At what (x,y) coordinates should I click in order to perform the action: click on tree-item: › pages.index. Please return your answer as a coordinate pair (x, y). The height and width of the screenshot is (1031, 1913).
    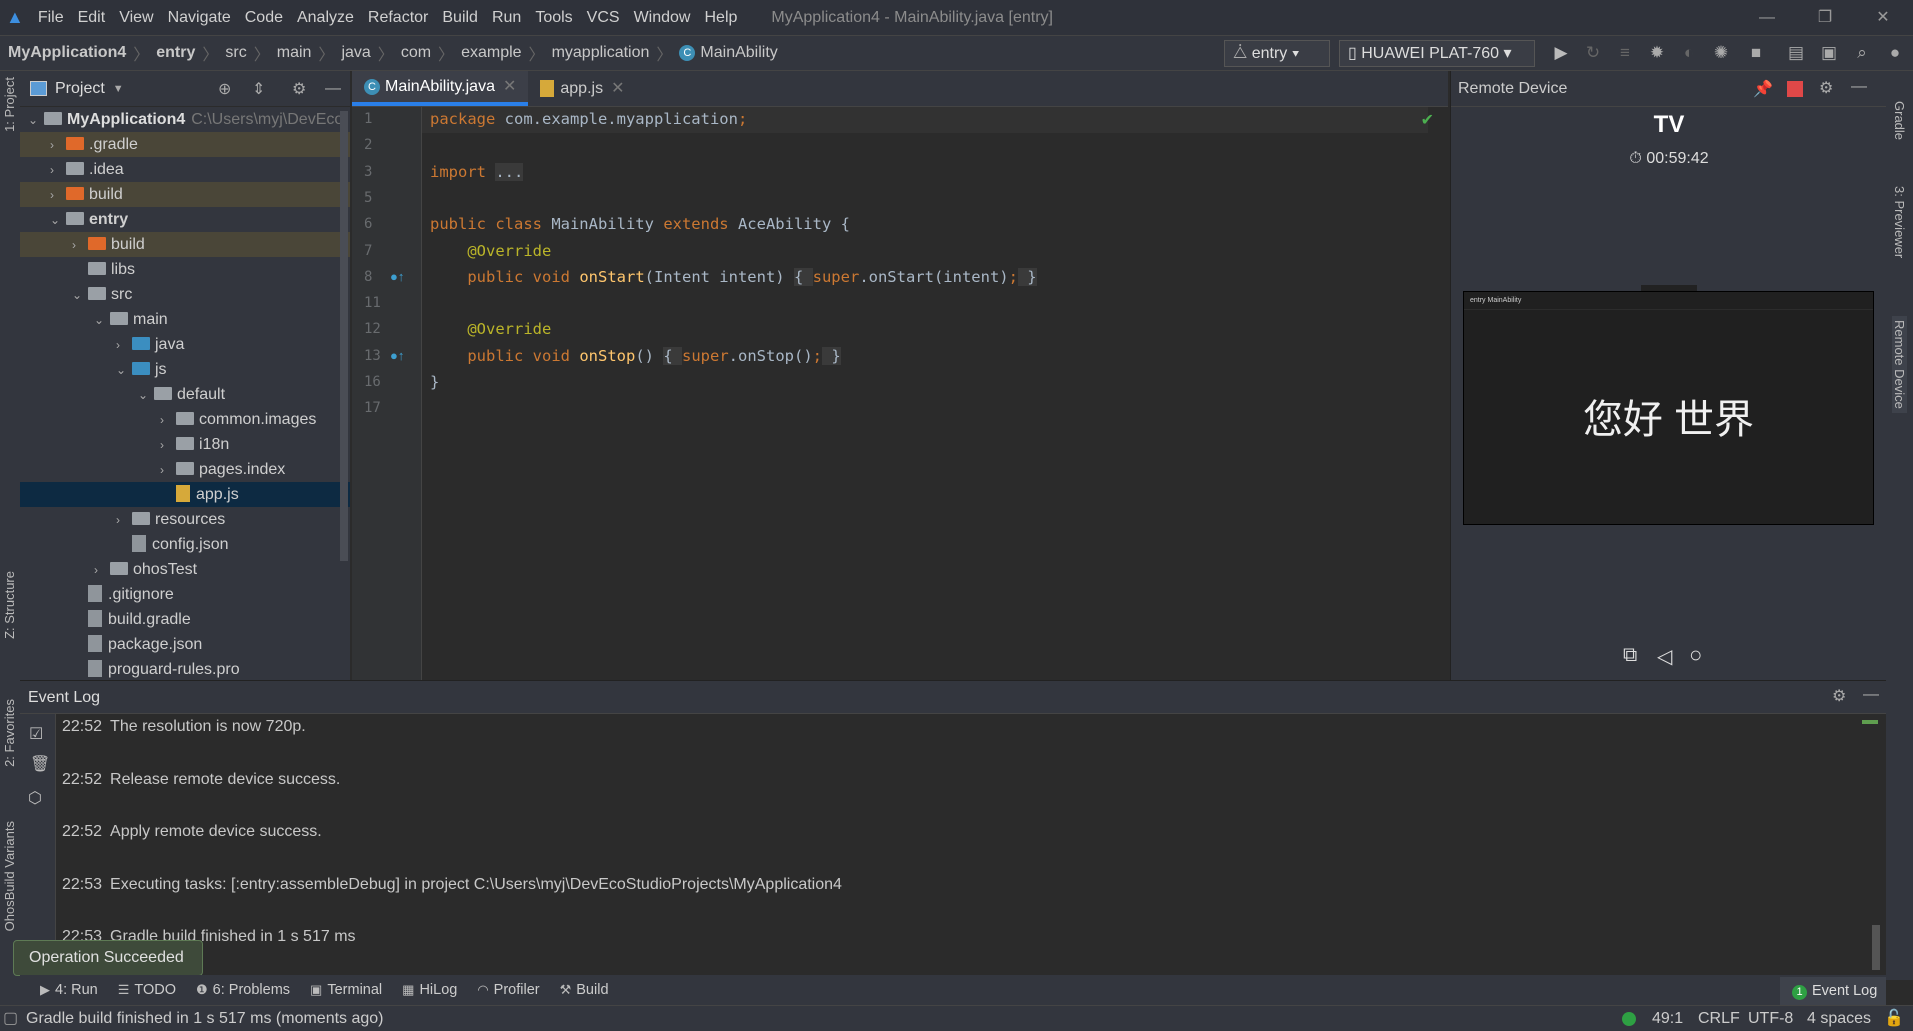
    Looking at the image, I should click on (185, 469).